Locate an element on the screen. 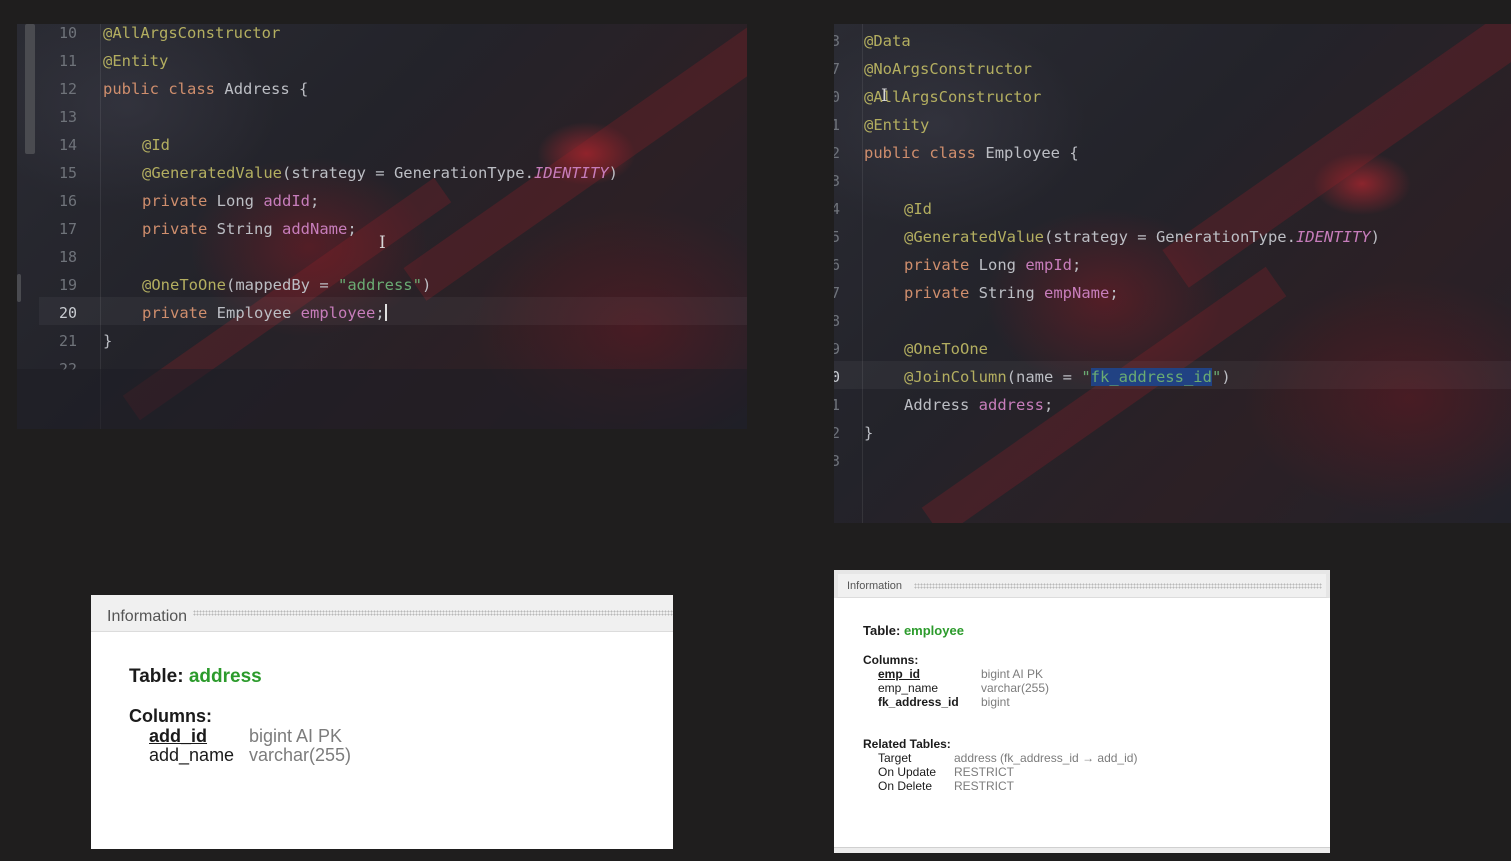 The width and height of the screenshot is (1511, 861). header-grip is located at coordinates (433, 613).